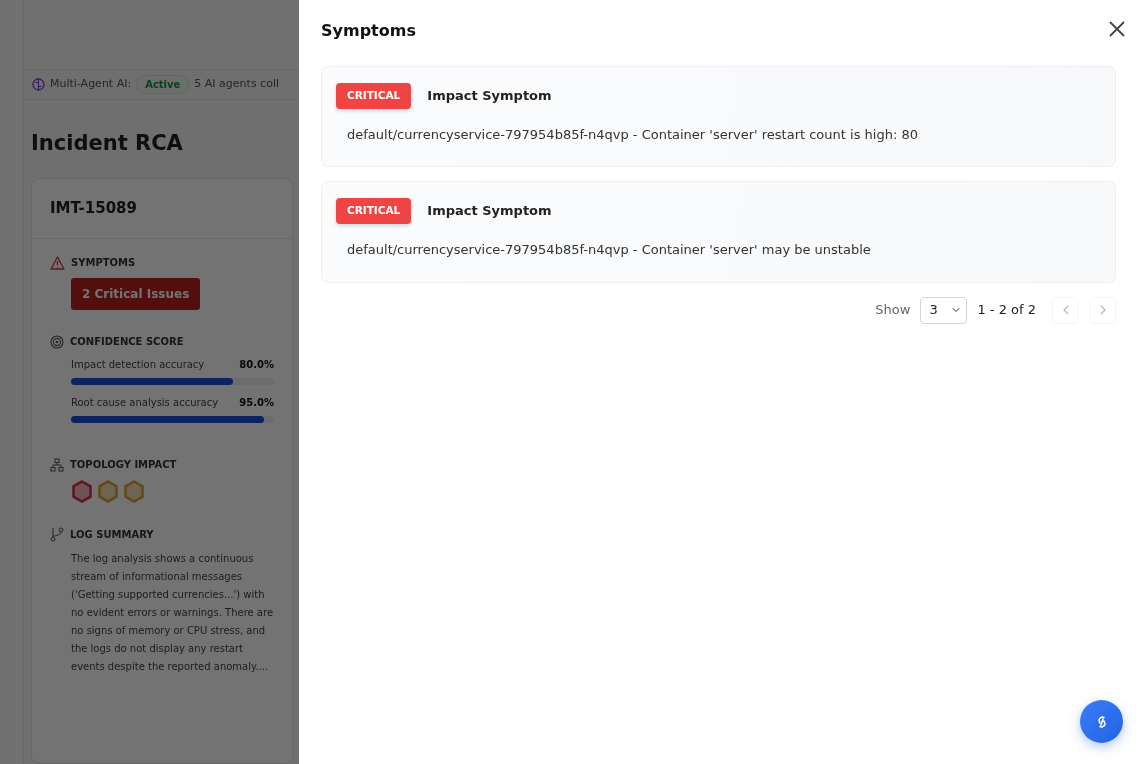 The width and height of the screenshot is (1144, 764). What do you see at coordinates (123, 465) in the screenshot?
I see `section-heading: TOPOLOGY IMPACT` at bounding box center [123, 465].